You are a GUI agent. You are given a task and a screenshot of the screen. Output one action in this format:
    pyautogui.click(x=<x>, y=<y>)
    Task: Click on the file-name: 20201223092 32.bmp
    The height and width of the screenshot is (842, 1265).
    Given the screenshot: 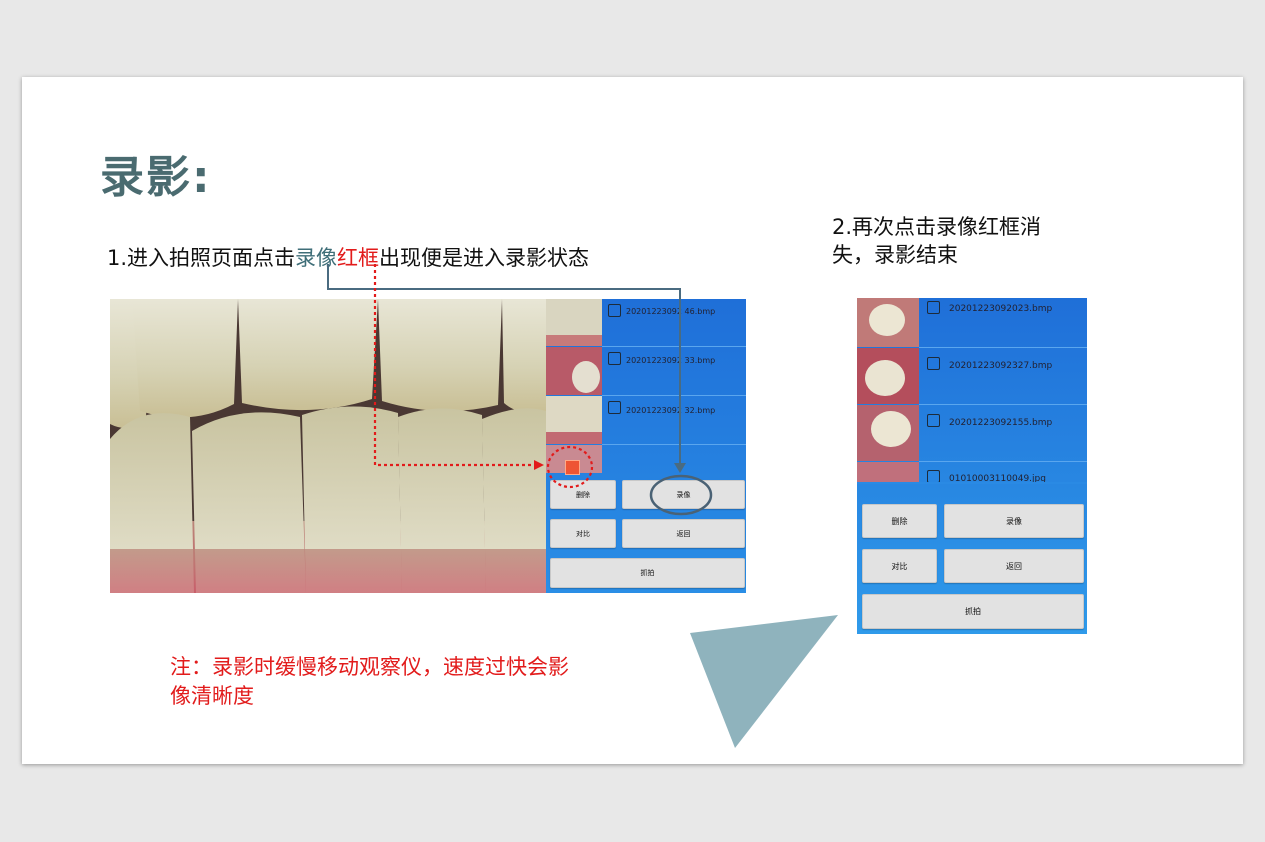 What is the action you would take?
    pyautogui.click(x=671, y=410)
    